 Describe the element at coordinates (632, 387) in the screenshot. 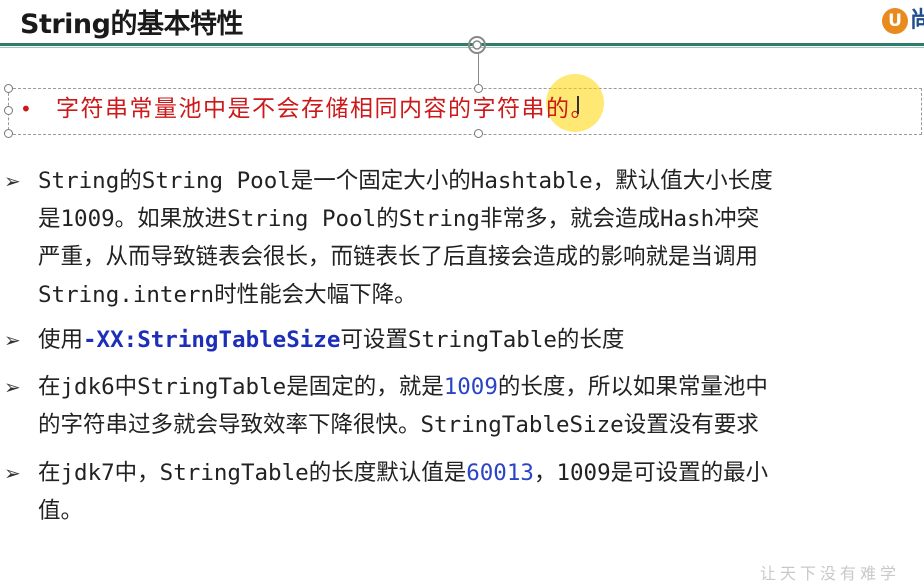

I see `text-suffix: 的长度，所以如果常量池中` at that location.